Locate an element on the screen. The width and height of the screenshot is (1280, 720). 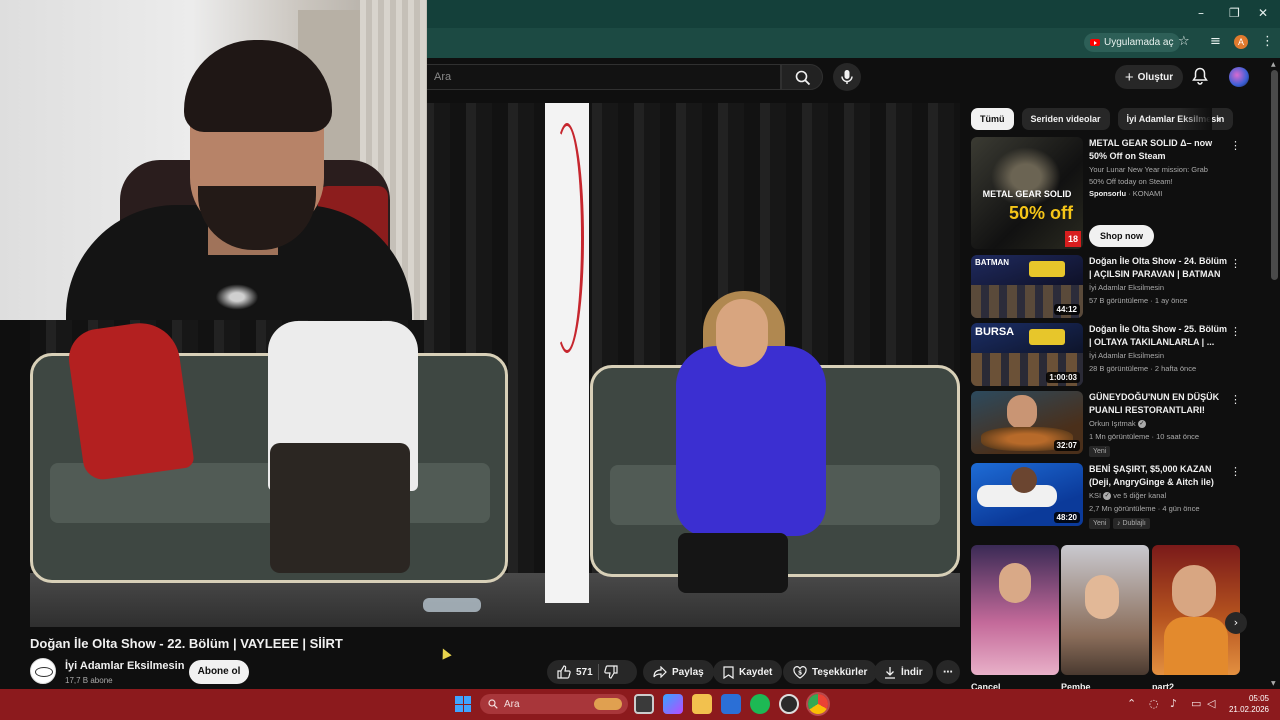
youtube-logo-icon is located at coordinates (1095, 42).